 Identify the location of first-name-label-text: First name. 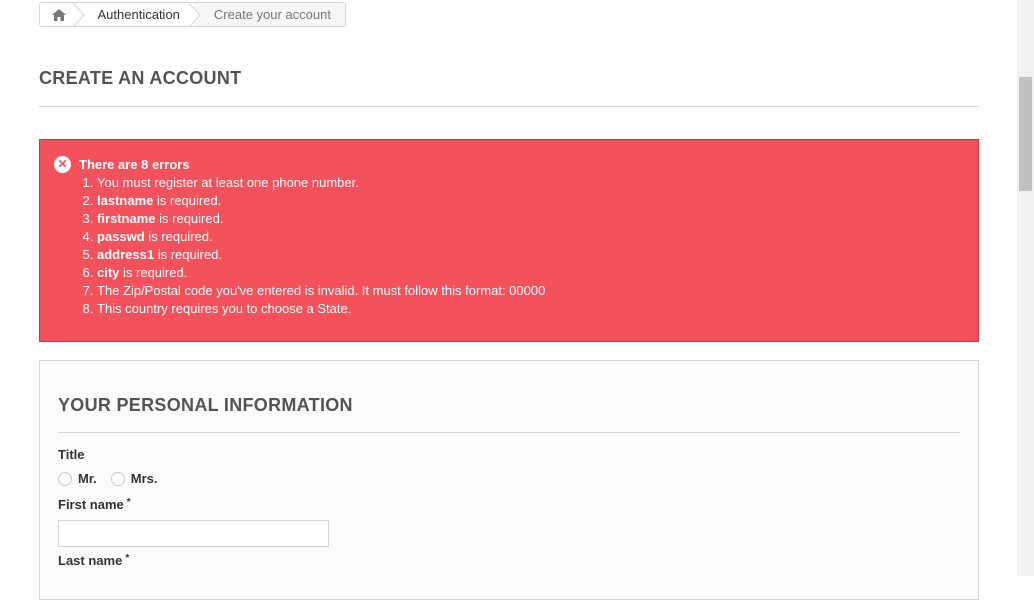
(91, 504).